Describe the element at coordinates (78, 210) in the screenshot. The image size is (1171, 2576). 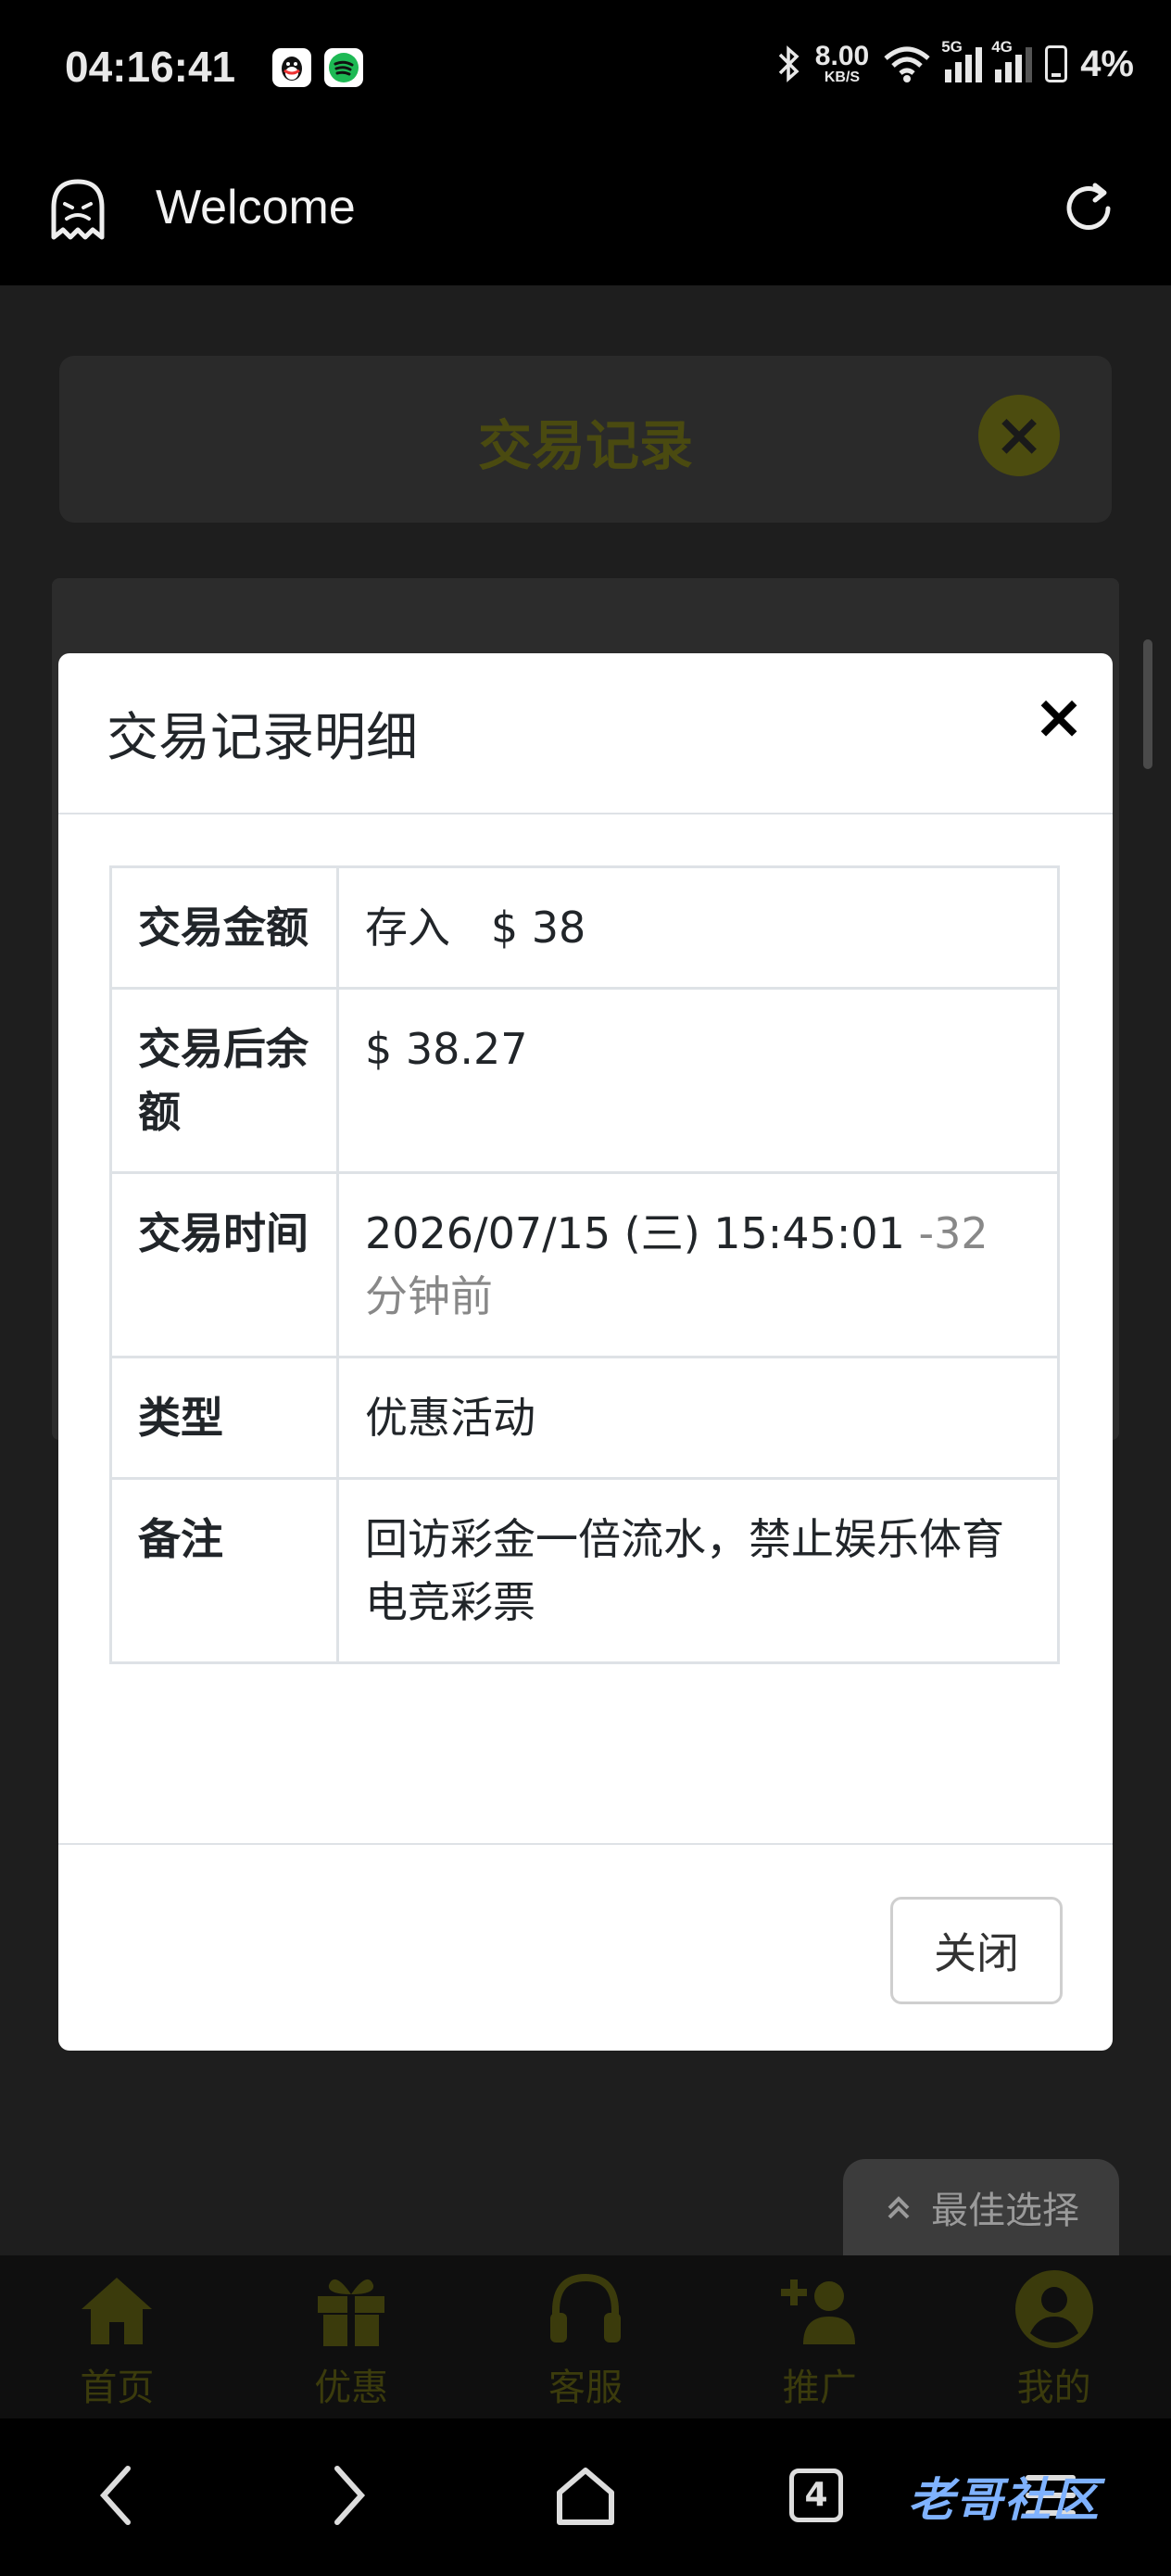
I see `ghost-icon` at that location.